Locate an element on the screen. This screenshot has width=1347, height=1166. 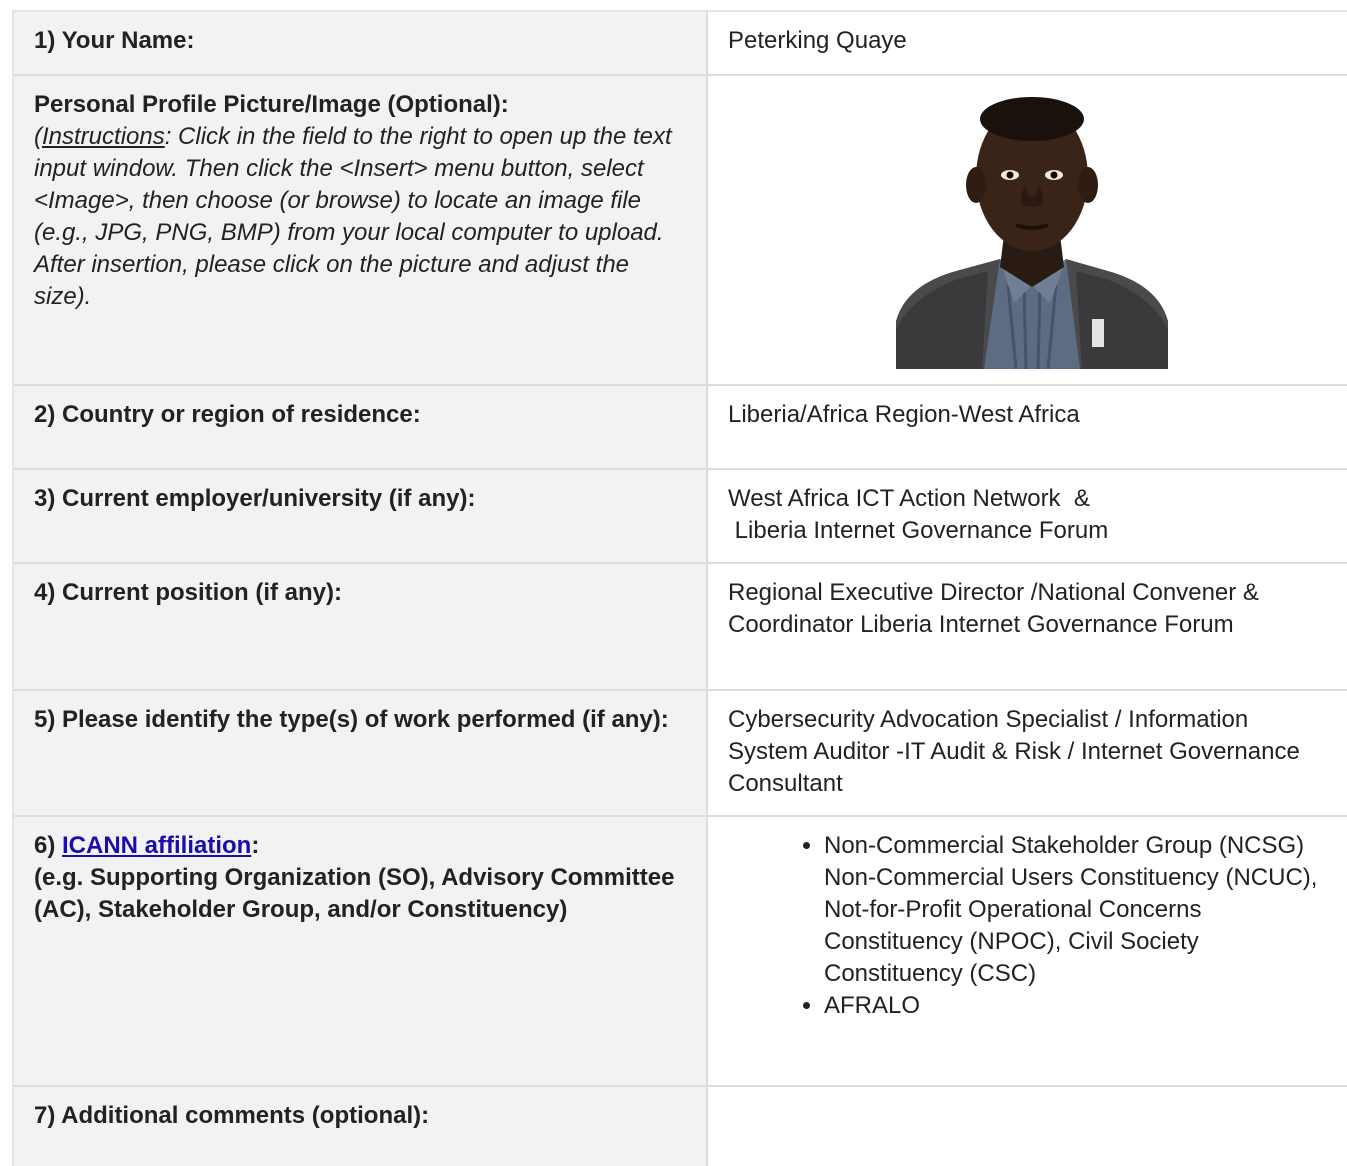
row-comments: 7) Additional comments (optional): is located at coordinates (679, 1125).